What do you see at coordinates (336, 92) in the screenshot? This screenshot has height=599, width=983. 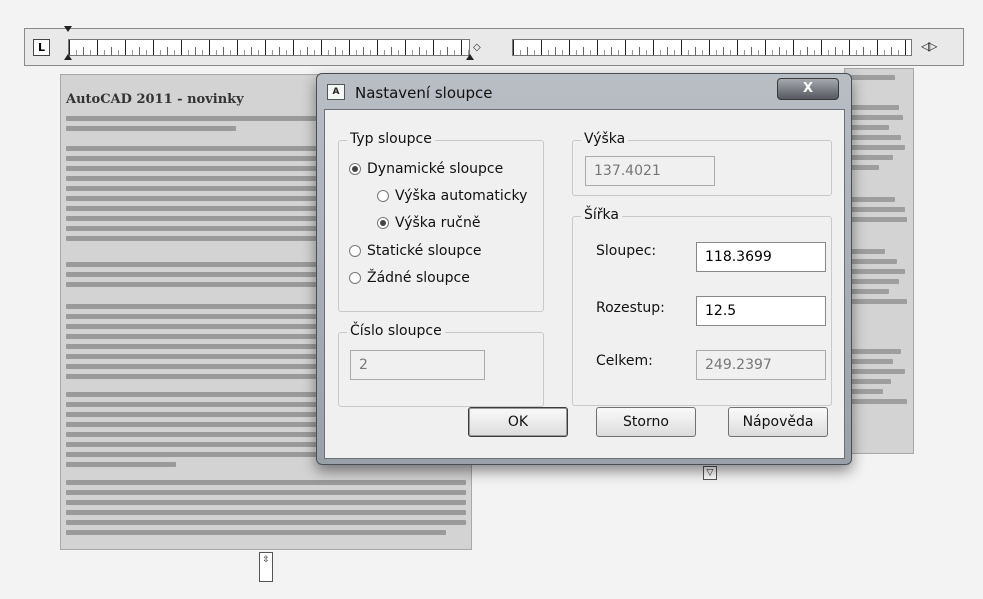 I see `dialog-app-icon: A` at bounding box center [336, 92].